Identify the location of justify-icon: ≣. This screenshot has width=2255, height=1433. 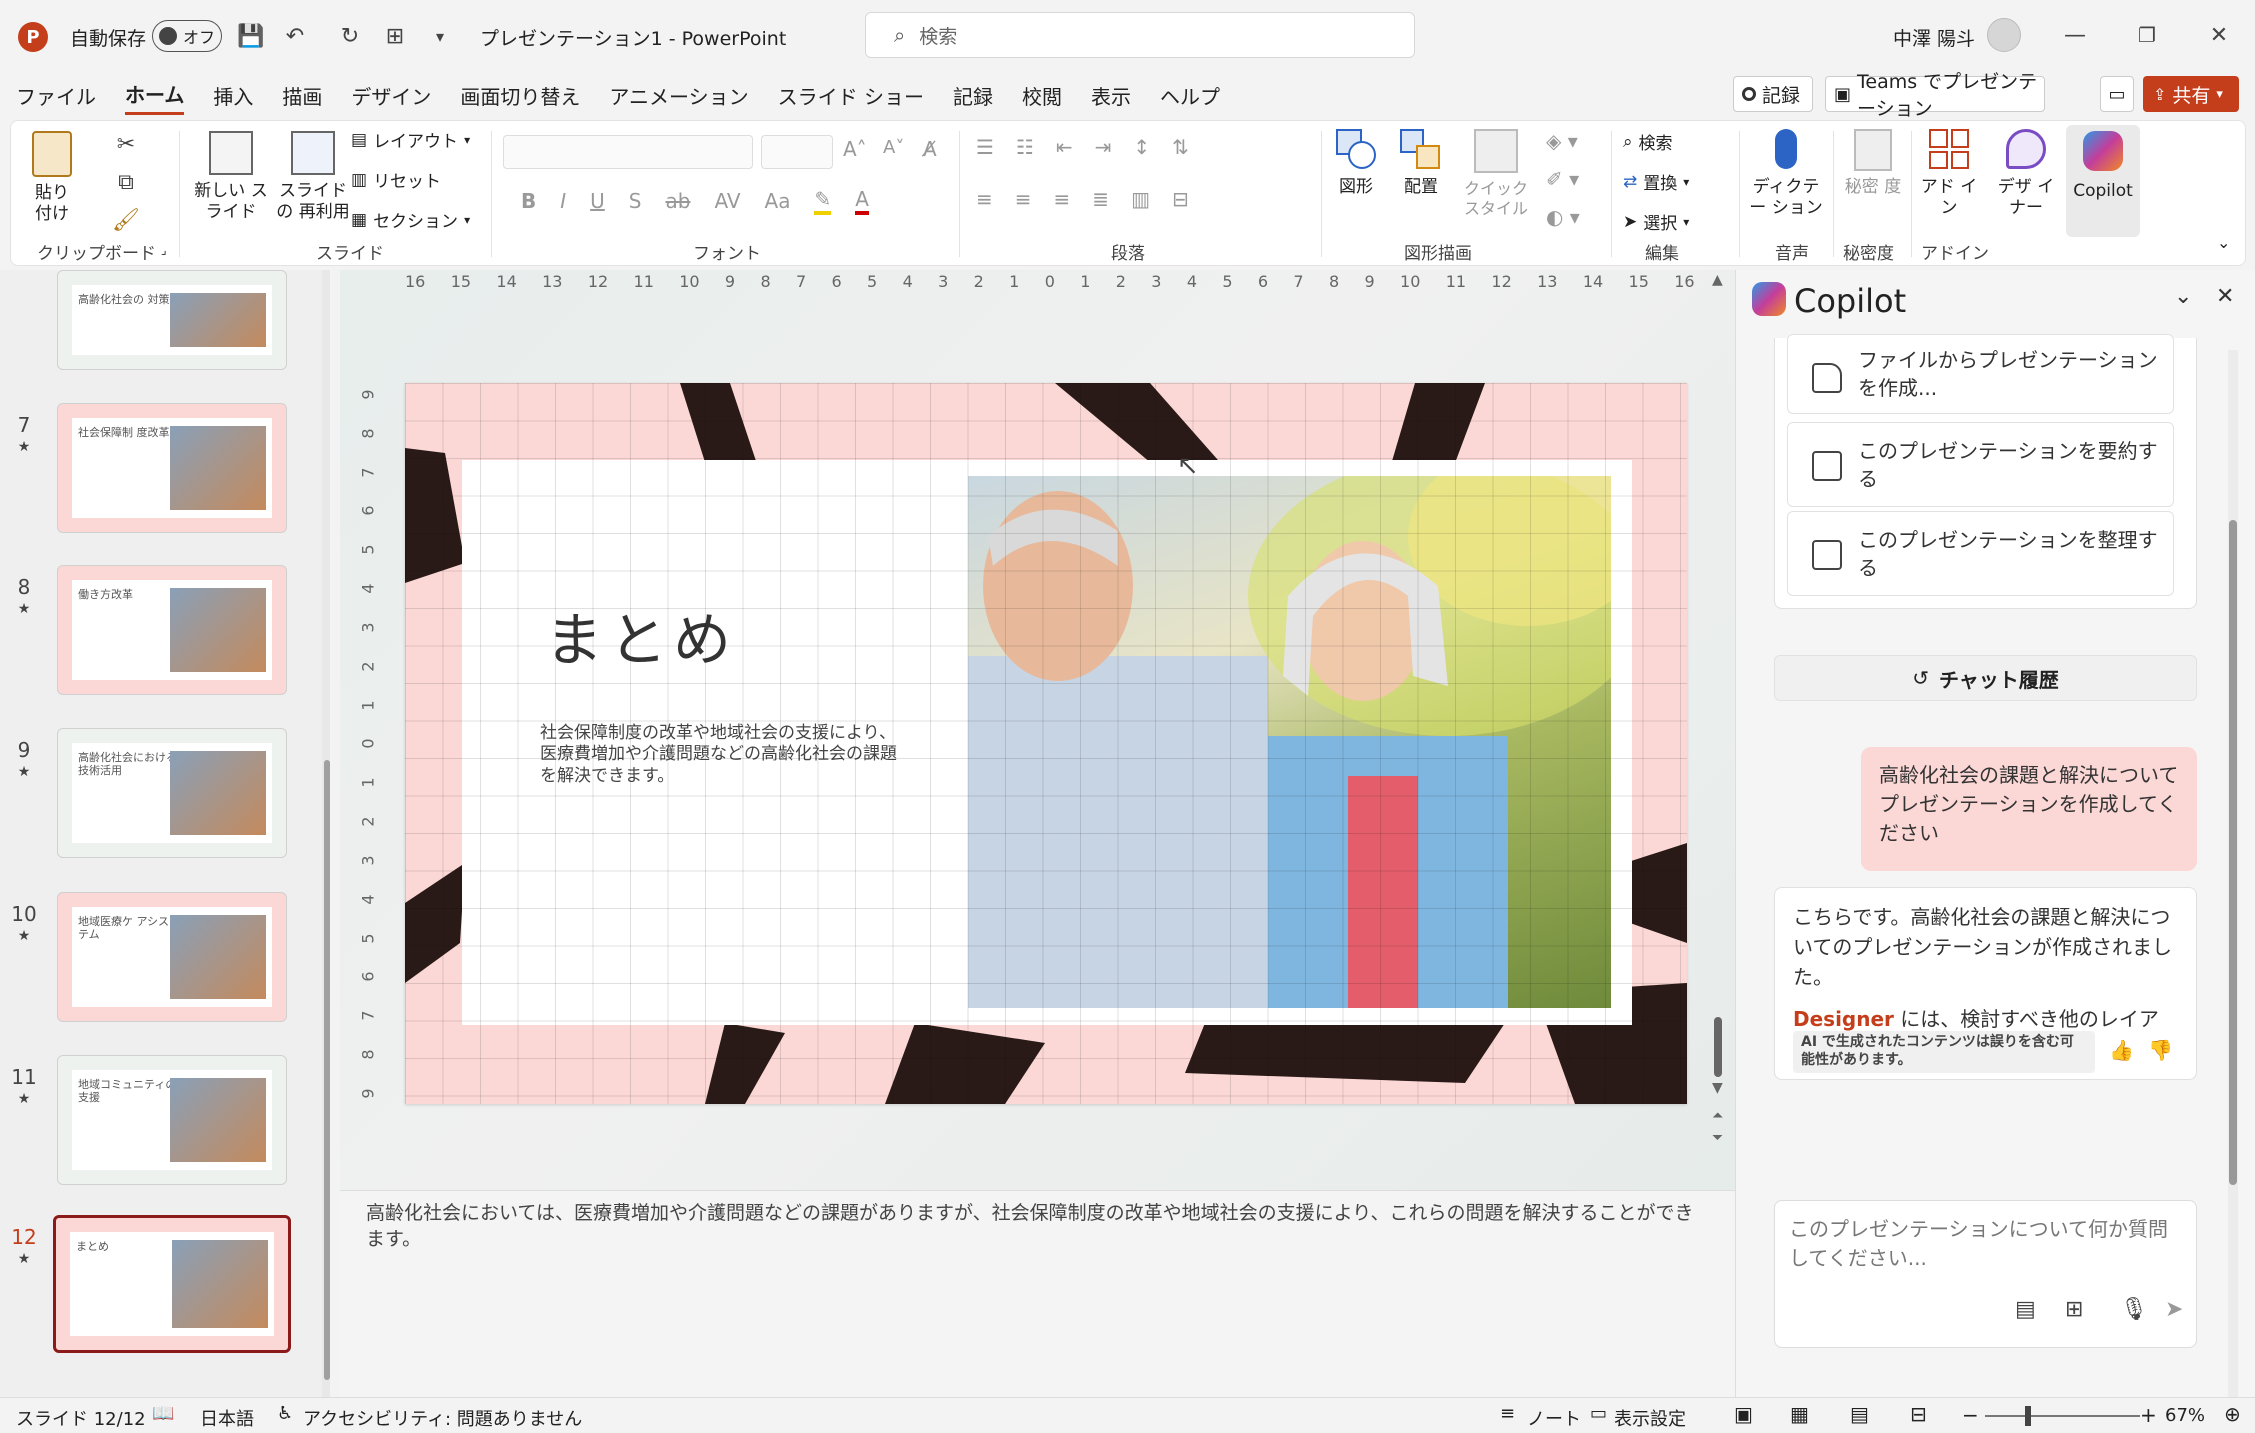
(1100, 199).